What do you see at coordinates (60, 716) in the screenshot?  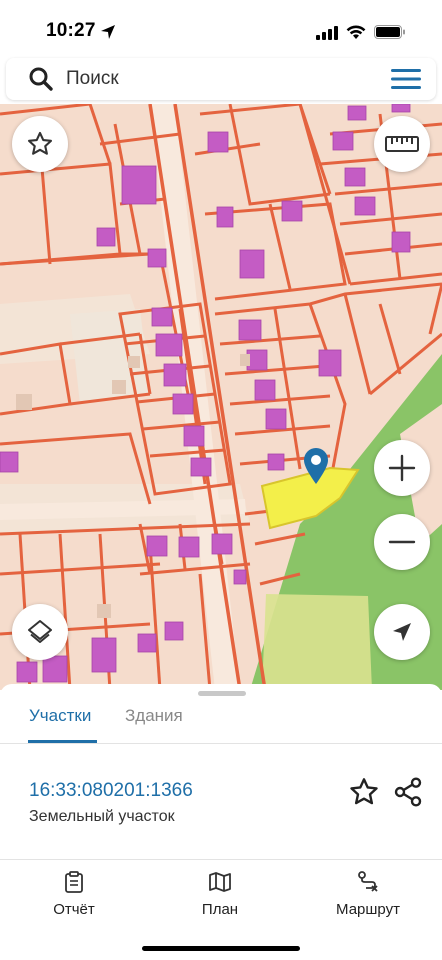 I see `tab-parcels: Участки` at bounding box center [60, 716].